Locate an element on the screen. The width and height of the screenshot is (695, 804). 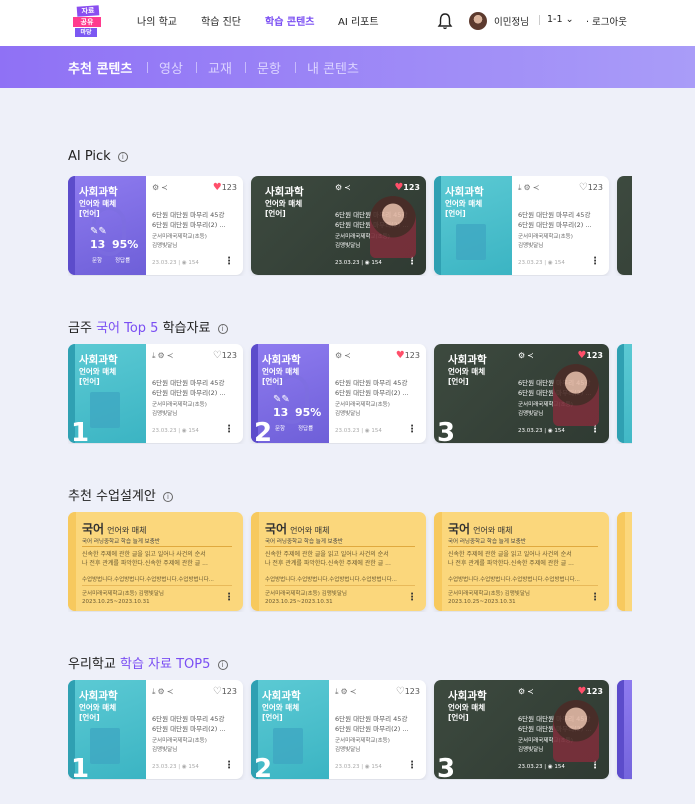
class-selector: 1-1 ⌄ is located at coordinates (560, 19).